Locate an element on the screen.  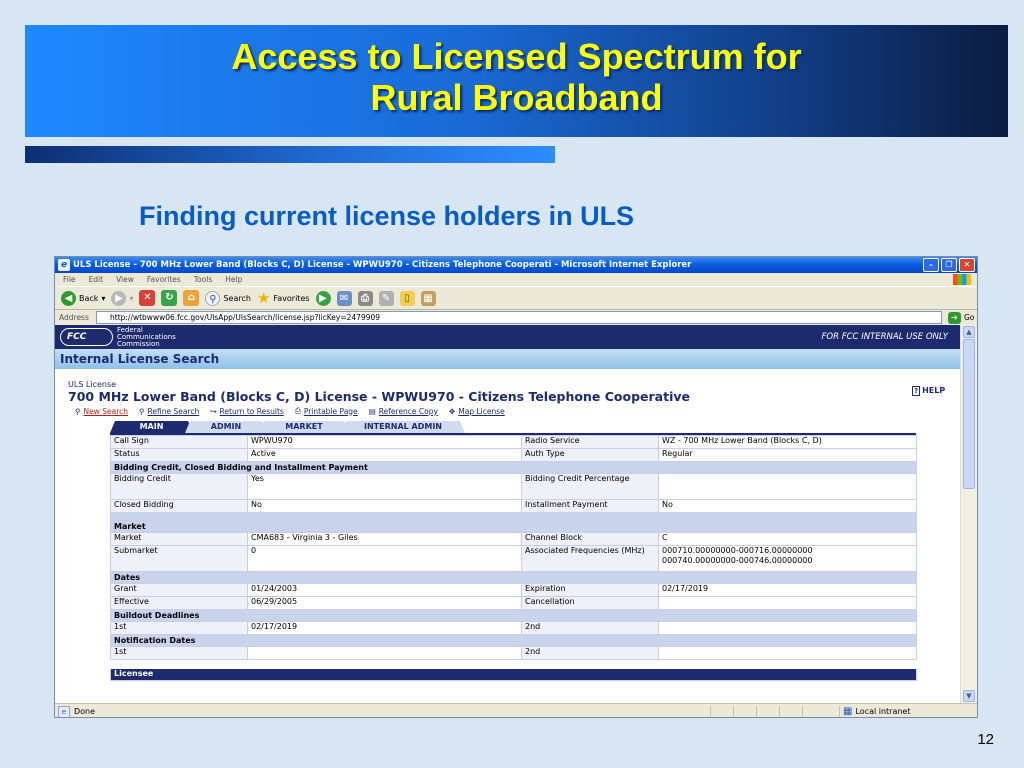
effective-value: 06/29/2005 is located at coordinates (384, 603).